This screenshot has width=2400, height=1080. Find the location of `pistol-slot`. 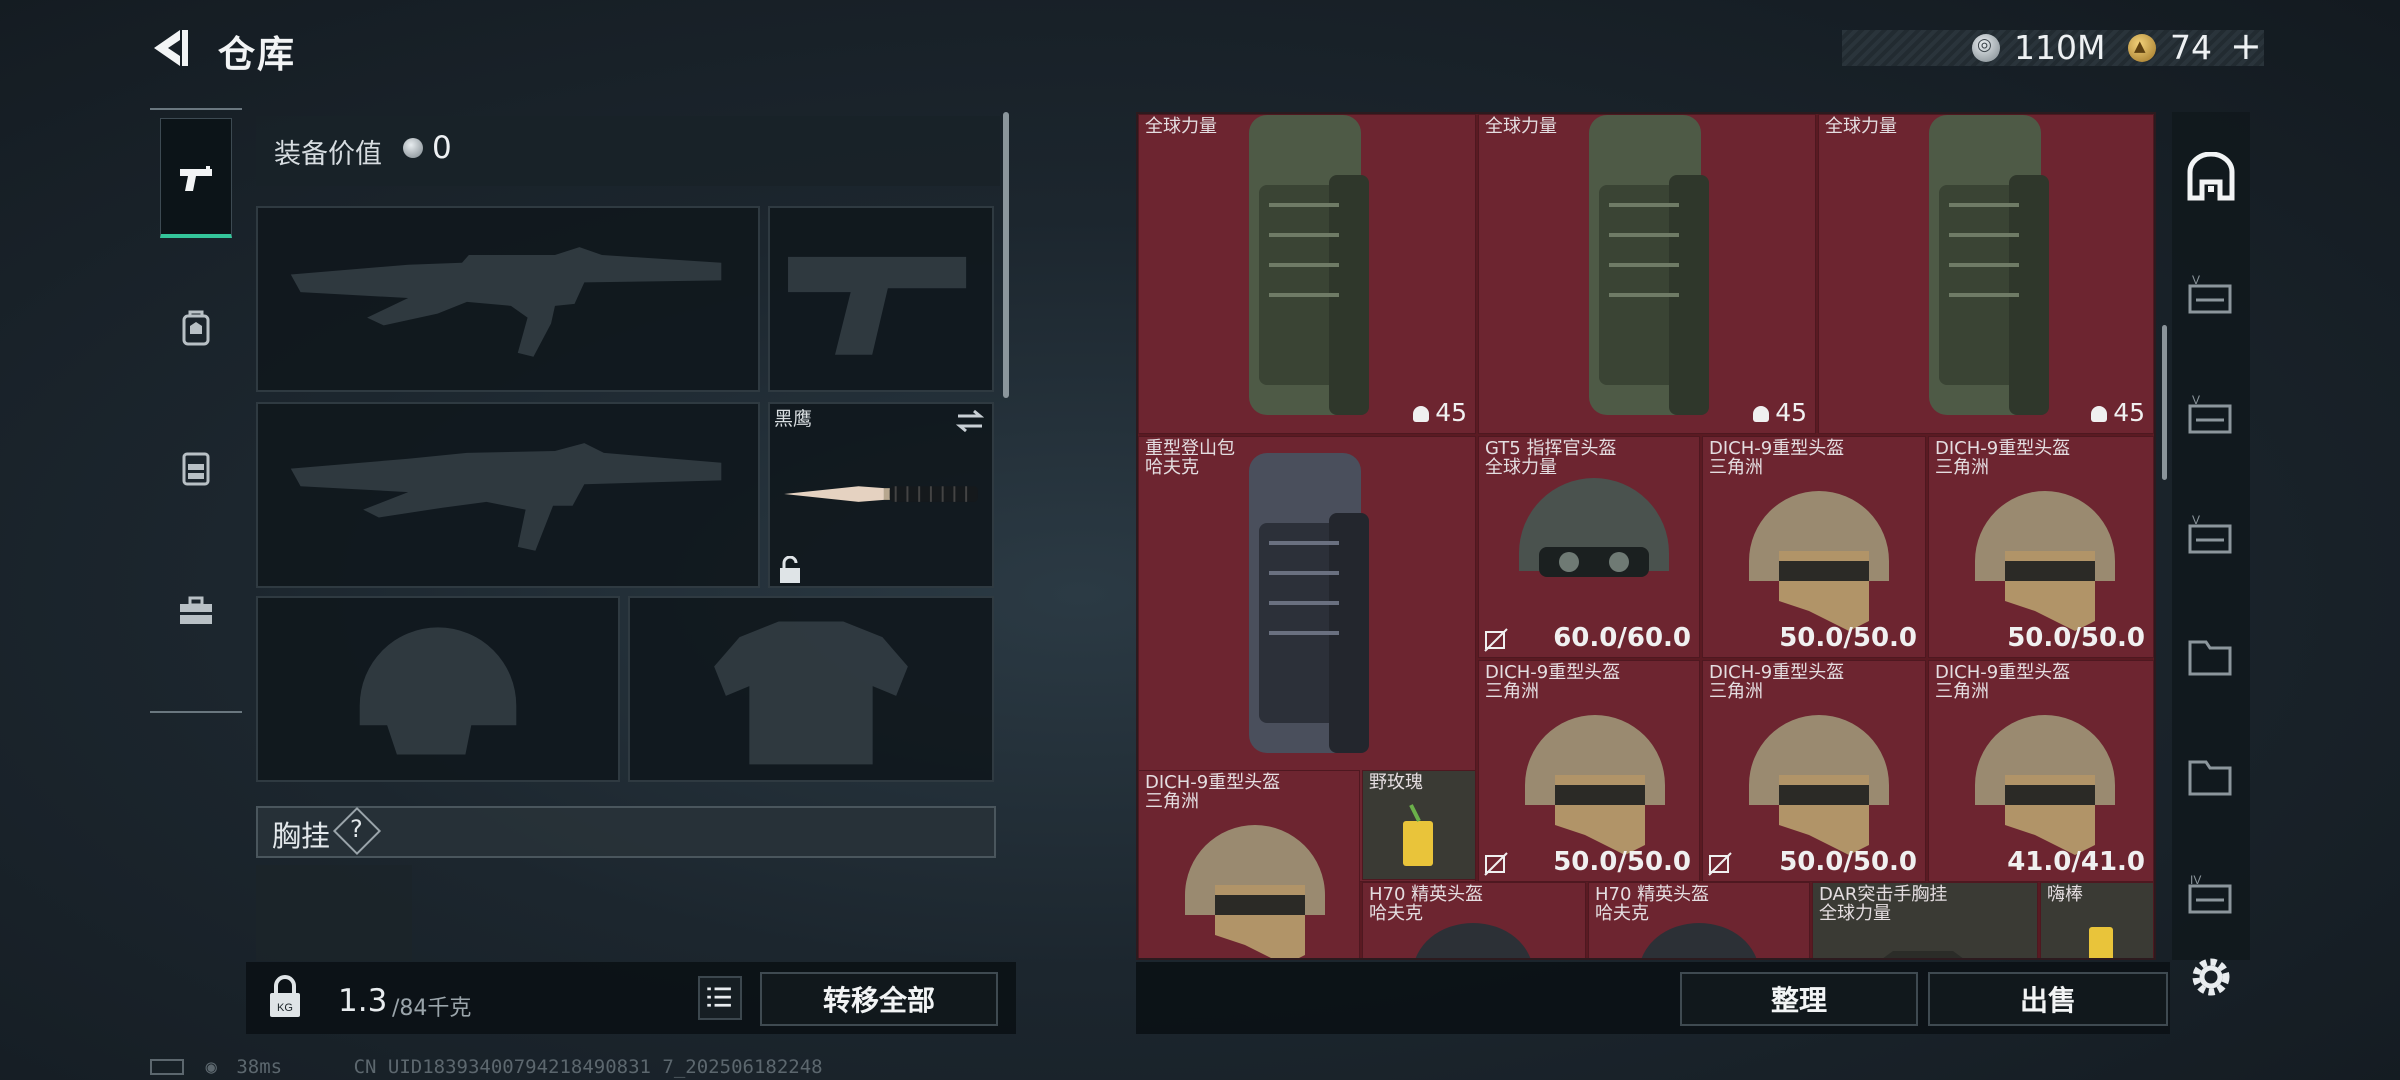

pistol-slot is located at coordinates (881, 299).